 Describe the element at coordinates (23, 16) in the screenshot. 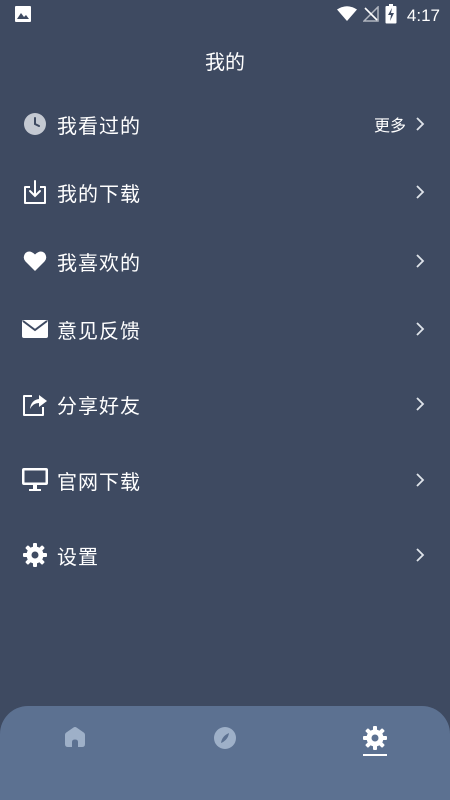

I see `image-icon` at that location.